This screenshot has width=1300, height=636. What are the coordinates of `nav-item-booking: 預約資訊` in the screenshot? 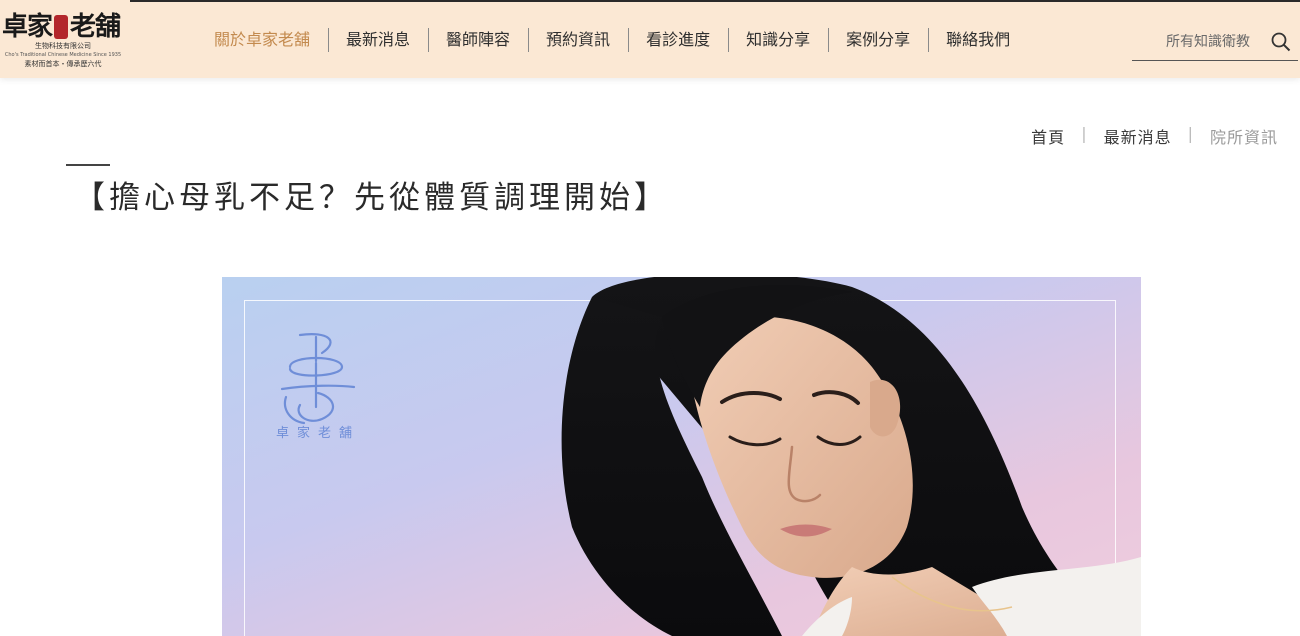 It's located at (578, 40).